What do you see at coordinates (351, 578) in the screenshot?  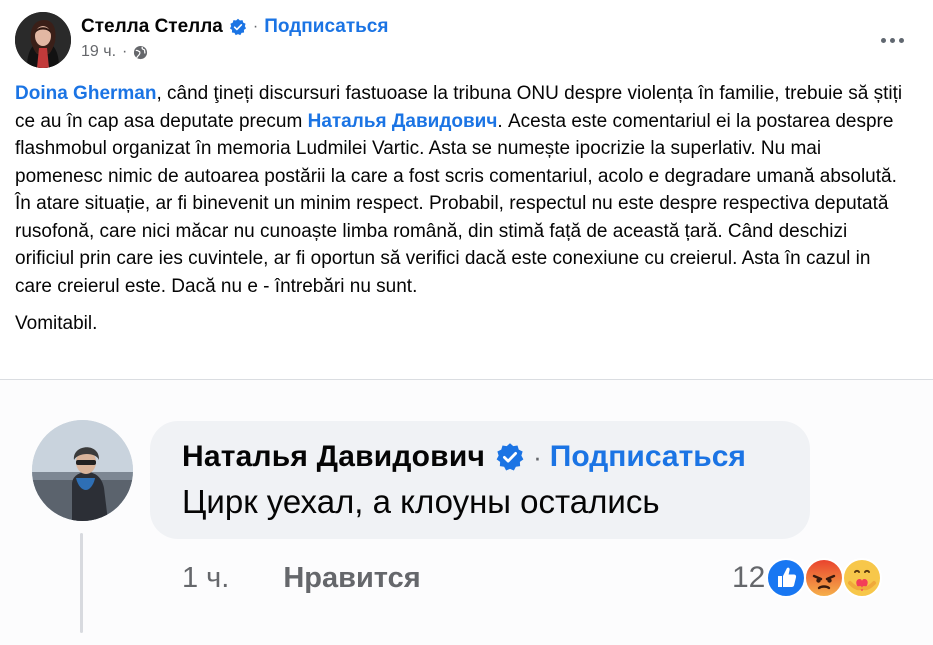 I see `like-button: Нравится` at bounding box center [351, 578].